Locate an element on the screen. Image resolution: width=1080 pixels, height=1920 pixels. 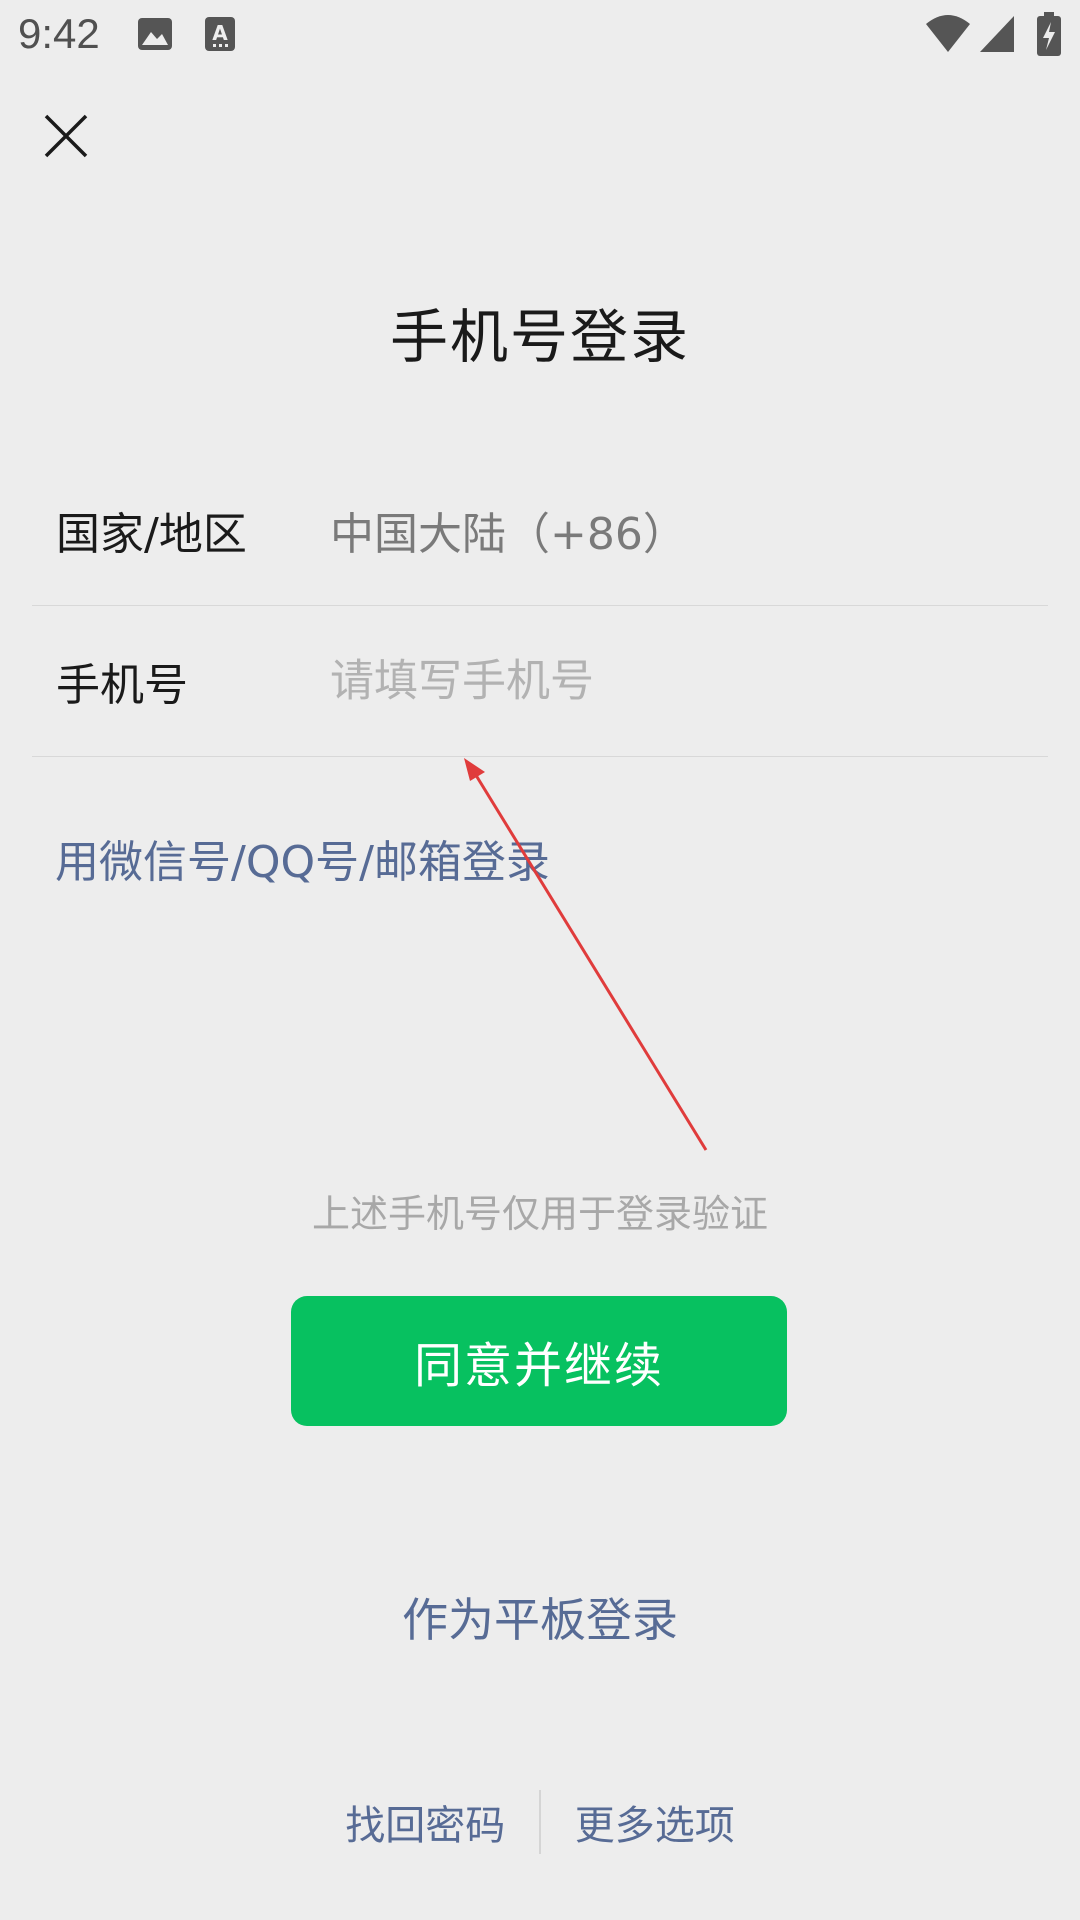
alt-login-link: 用微信号/QQ号/邮箱登录 is located at coordinates (302, 858).